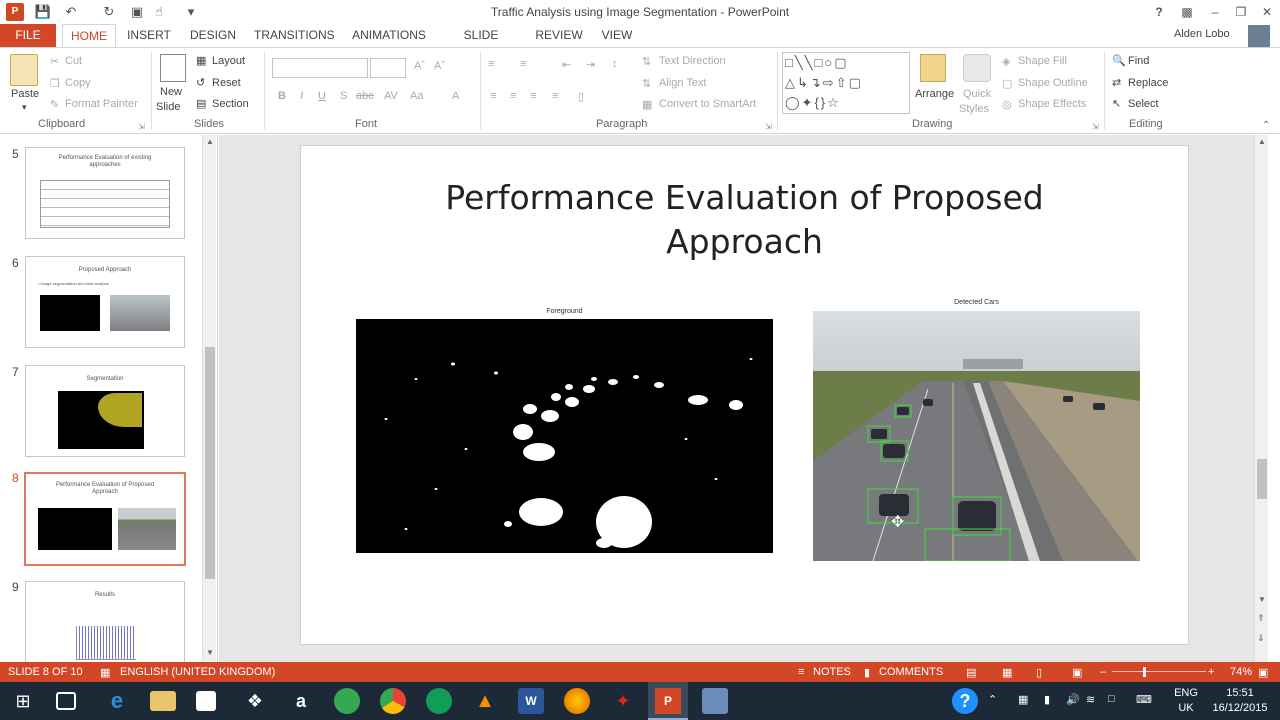 The width and height of the screenshot is (1280, 720). Describe the element at coordinates (1039, 672) in the screenshot. I see `reading-view-icon: ▯` at that location.